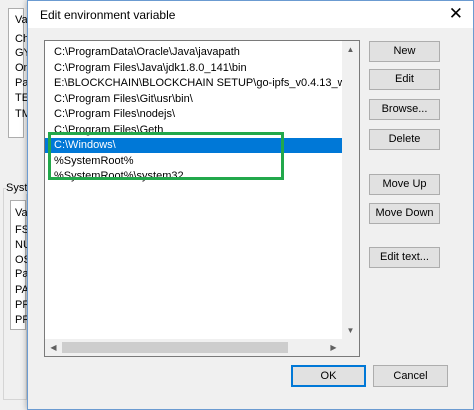 This screenshot has width=474, height=410. I want to click on path-entry-selected: C:\Windows\, so click(202, 145).